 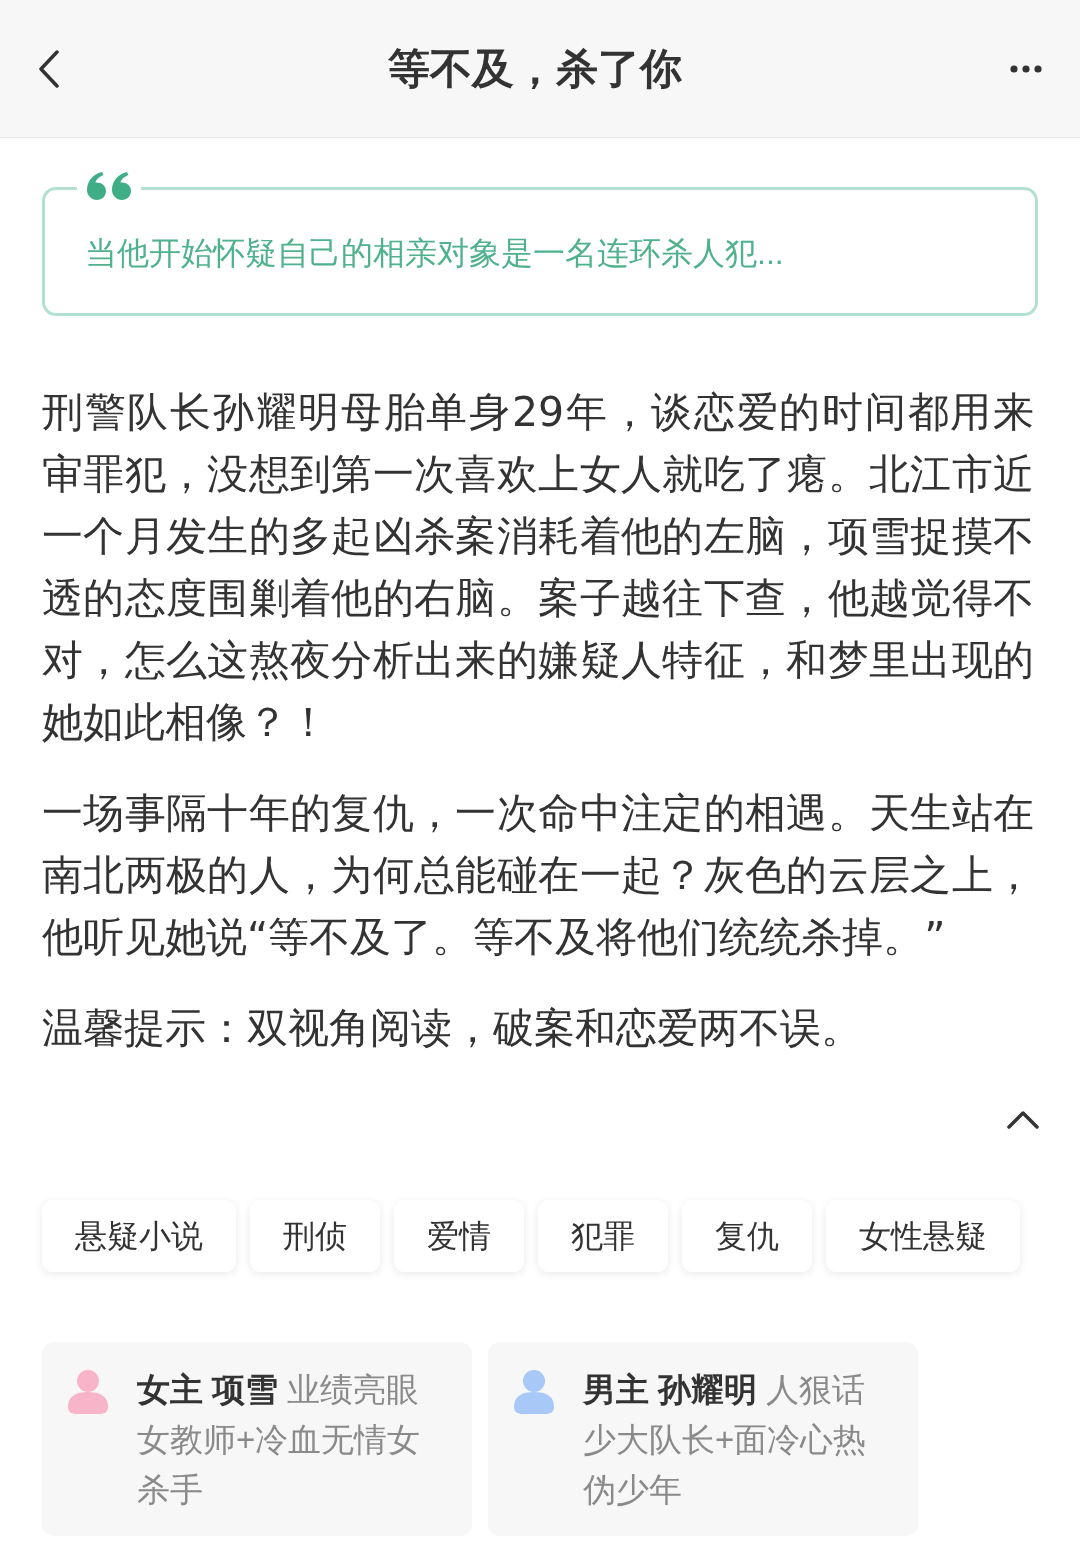 What do you see at coordinates (49, 68) in the screenshot?
I see `back-icon` at bounding box center [49, 68].